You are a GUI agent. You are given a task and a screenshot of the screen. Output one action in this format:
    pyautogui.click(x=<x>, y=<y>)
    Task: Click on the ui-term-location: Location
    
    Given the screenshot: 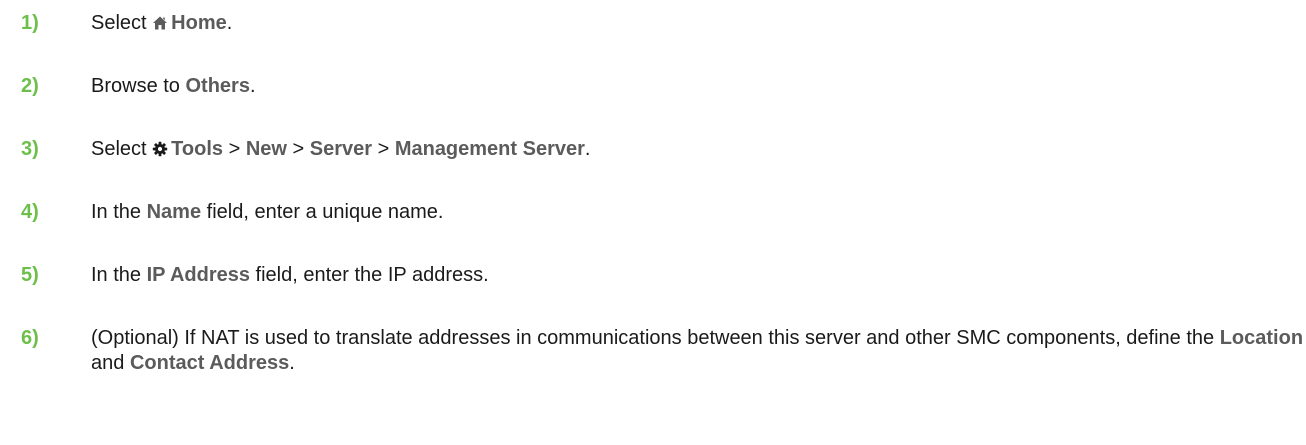 What is the action you would take?
    pyautogui.click(x=1261, y=338)
    